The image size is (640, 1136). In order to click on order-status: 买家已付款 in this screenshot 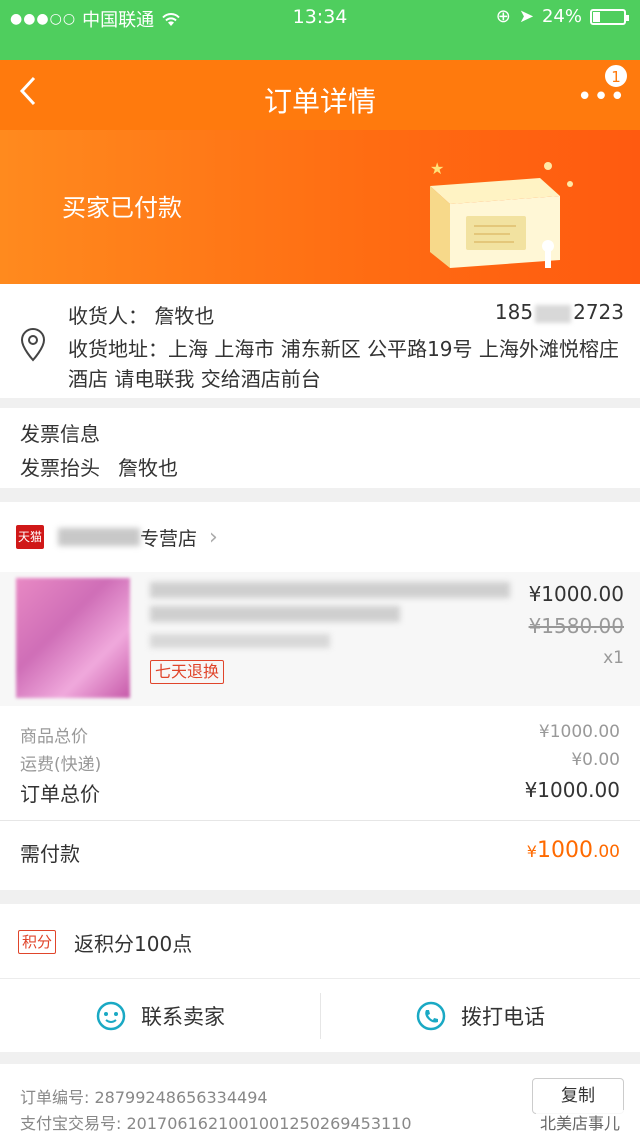, I will do `click(122, 208)`.